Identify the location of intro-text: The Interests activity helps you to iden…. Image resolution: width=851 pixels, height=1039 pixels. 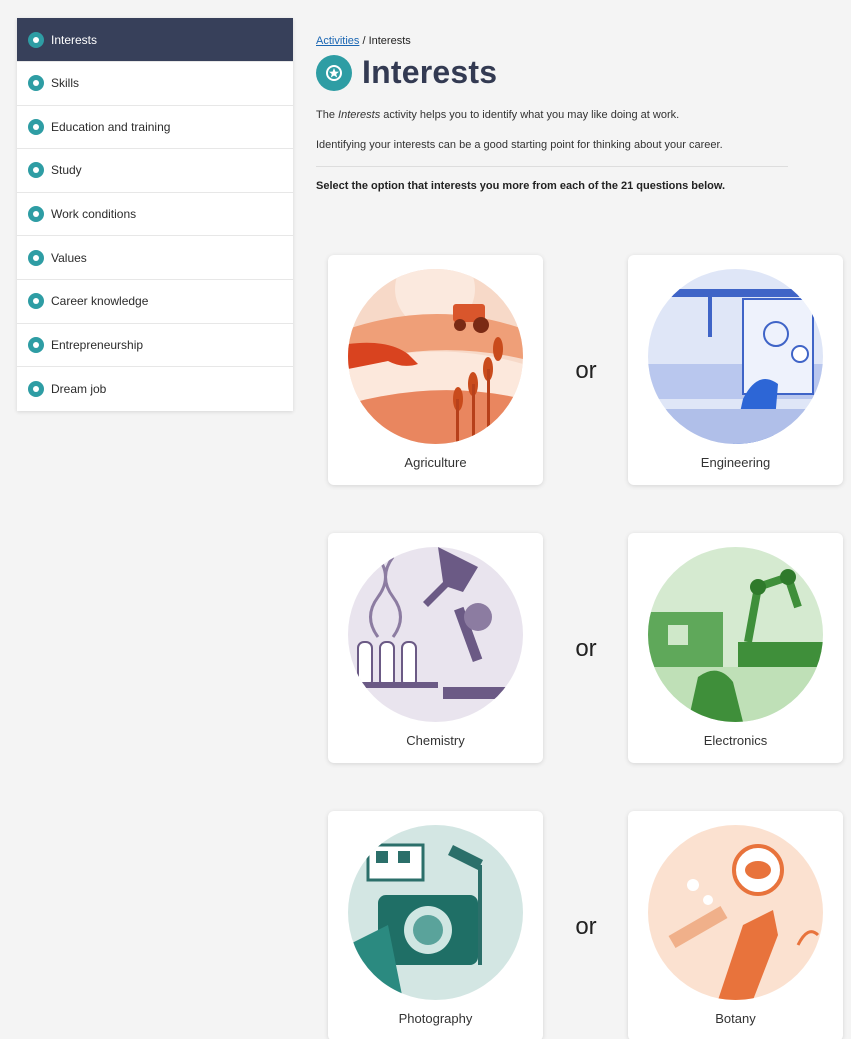
(498, 115).